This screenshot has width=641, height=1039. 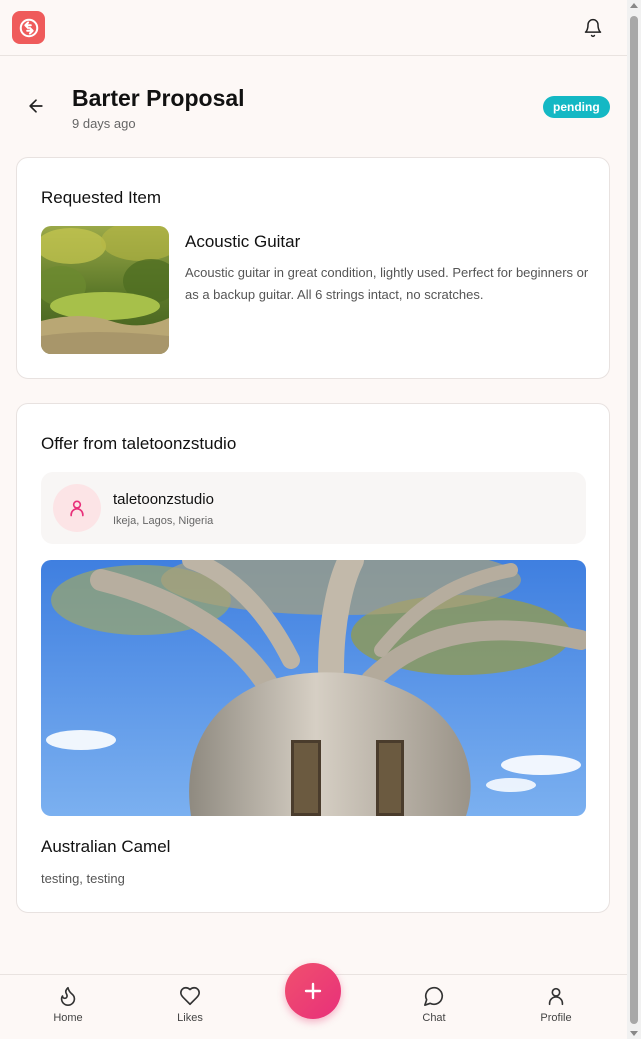 What do you see at coordinates (83, 878) in the screenshot?
I see `offer-item-description: testing, testing` at bounding box center [83, 878].